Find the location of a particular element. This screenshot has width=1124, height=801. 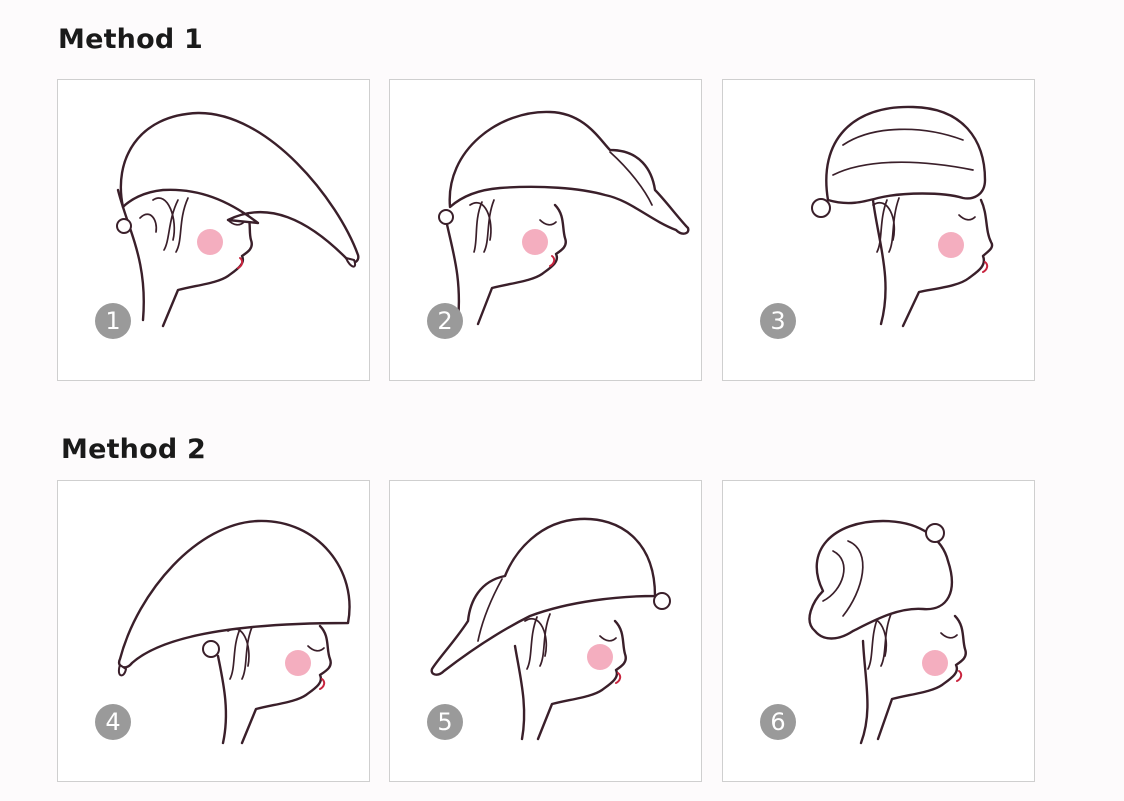

step-badge-3: 3 is located at coordinates (778, 321).